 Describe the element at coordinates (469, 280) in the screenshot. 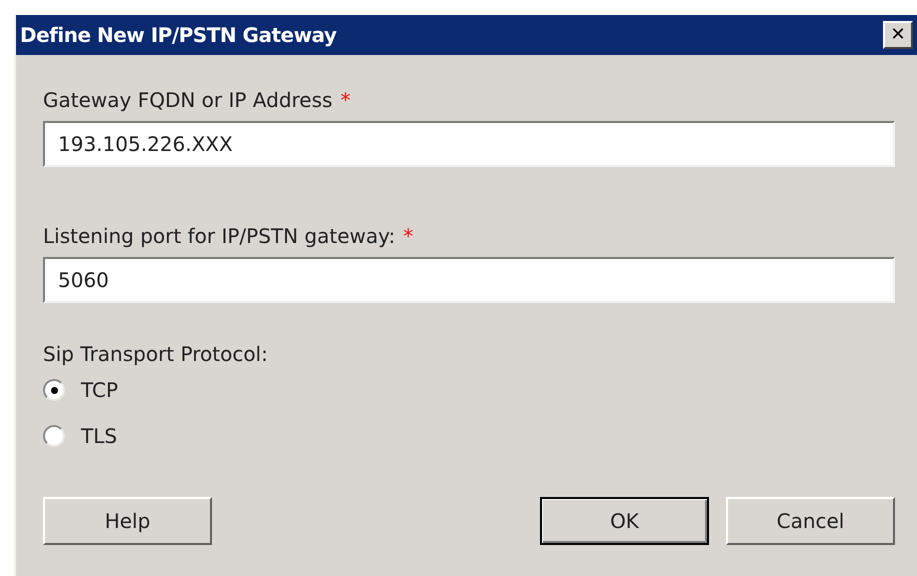

I see `text-field: 5060` at that location.